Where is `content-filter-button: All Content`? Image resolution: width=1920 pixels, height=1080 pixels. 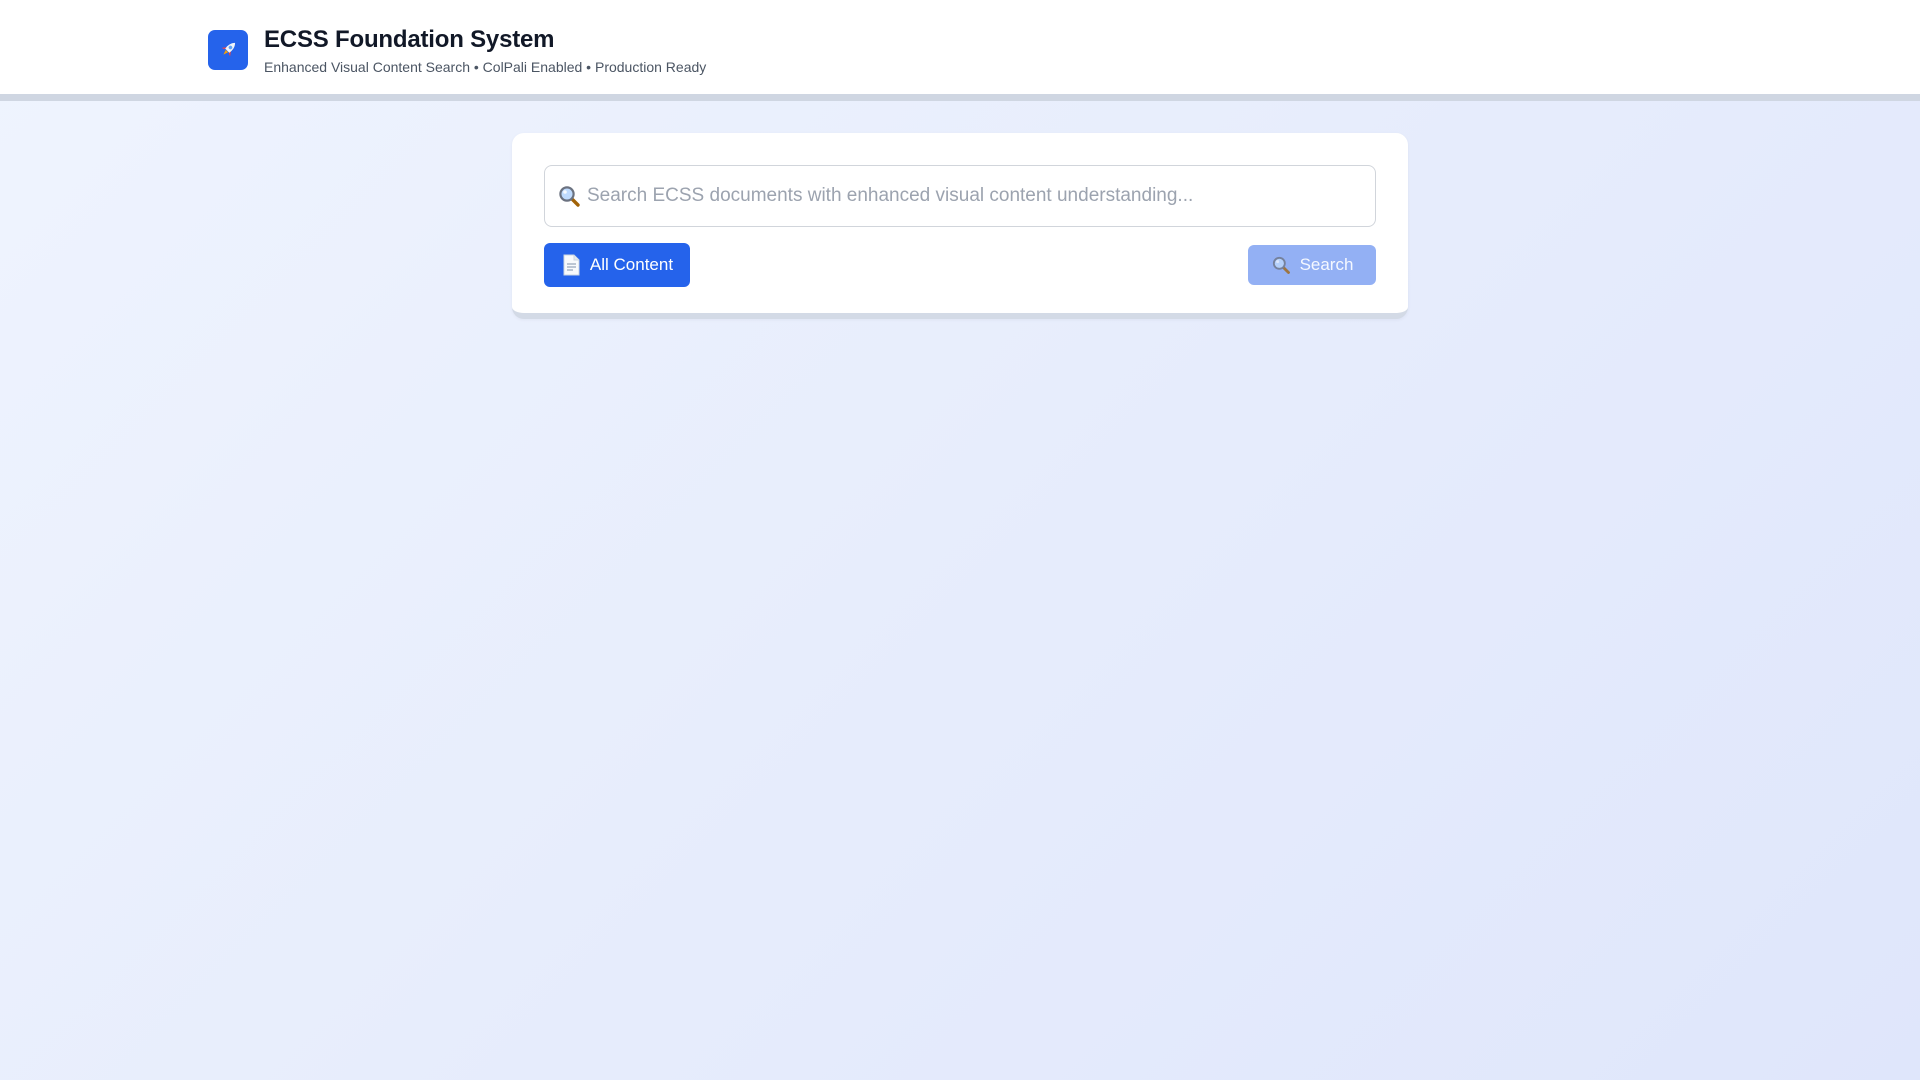
content-filter-button: All Content is located at coordinates (617, 265).